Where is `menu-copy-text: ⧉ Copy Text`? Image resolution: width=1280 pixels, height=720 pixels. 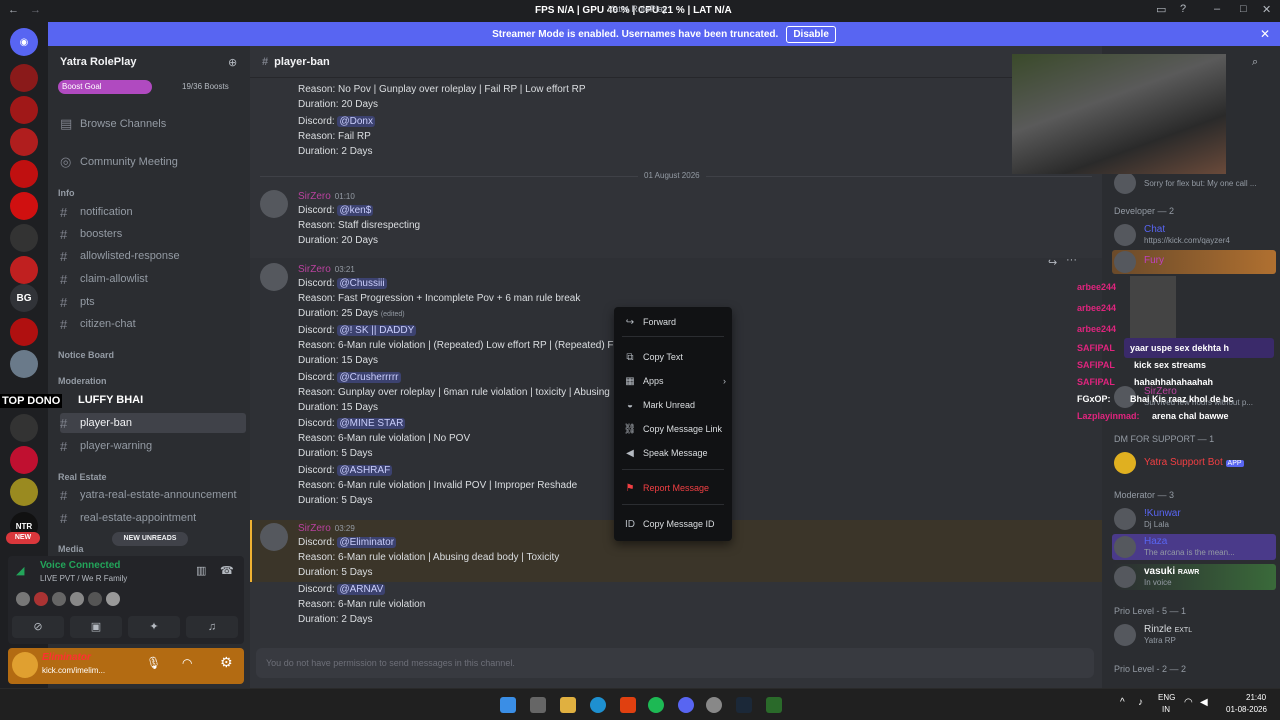
menu-copy-text: ⧉ Copy Text is located at coordinates (674, 357).